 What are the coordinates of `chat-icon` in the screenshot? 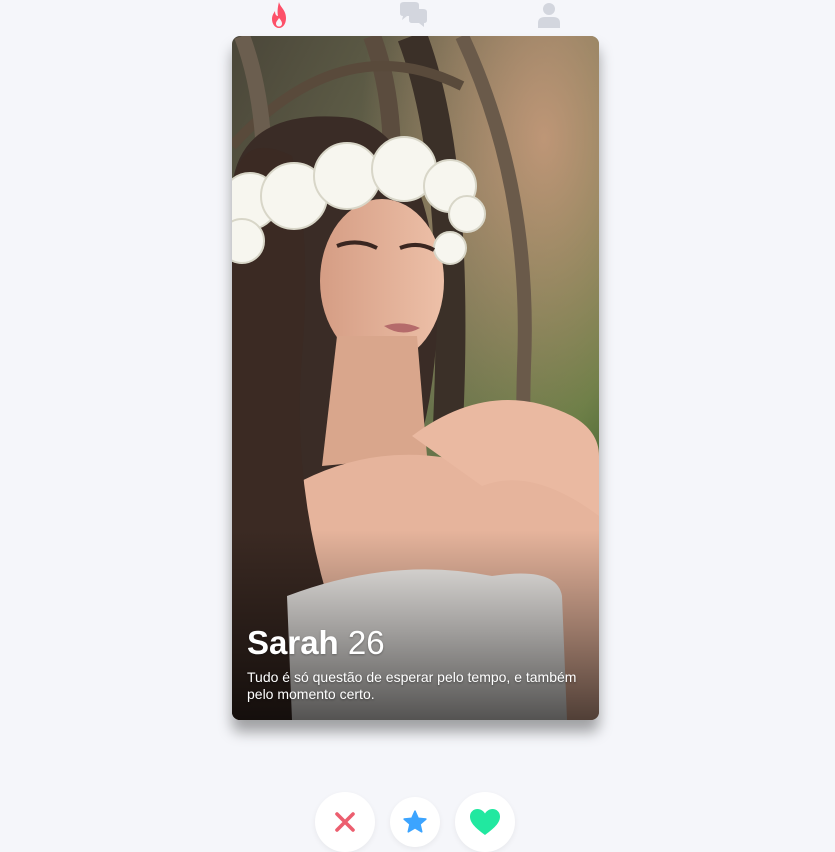 It's located at (413, 14).